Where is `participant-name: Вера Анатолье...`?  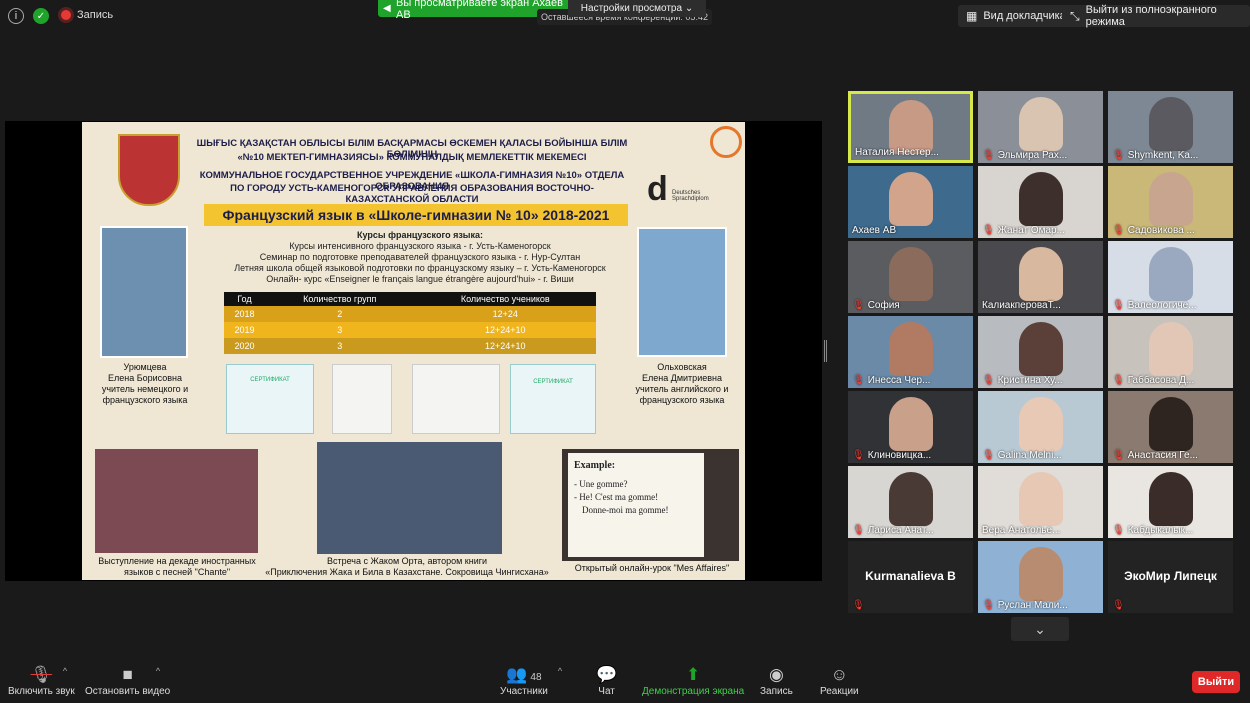
participant-name: Вера Анатолье... is located at coordinates (1021, 530).